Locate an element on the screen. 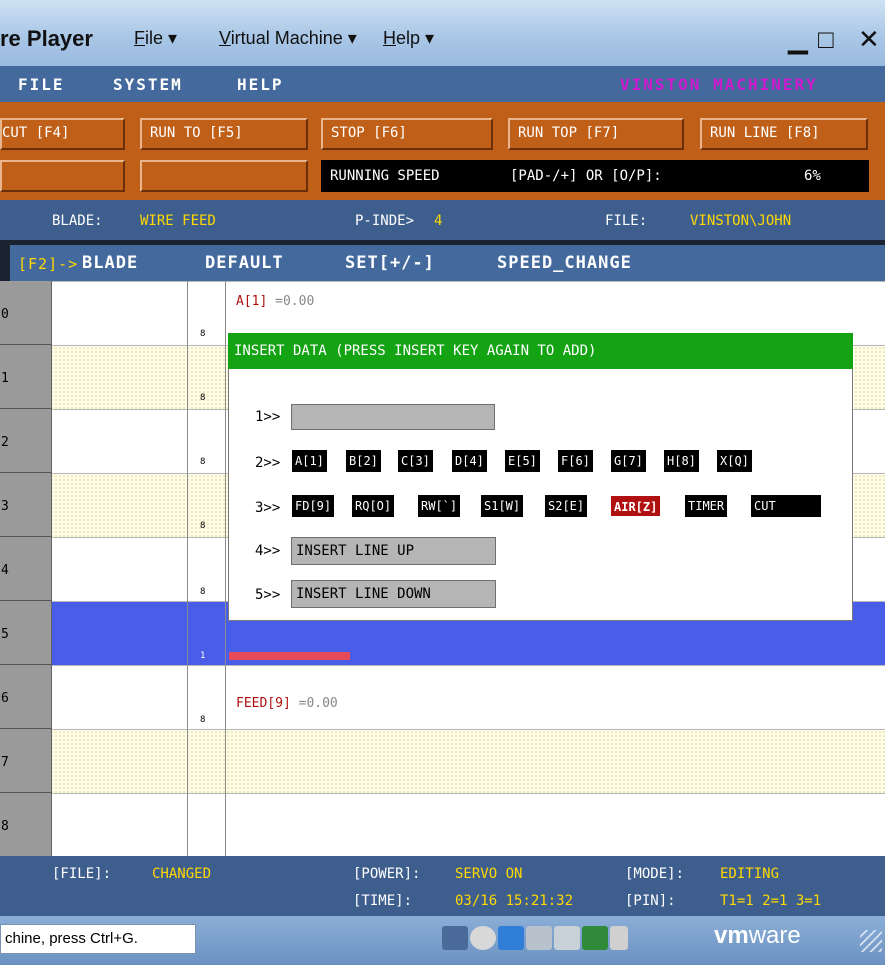 The width and height of the screenshot is (885, 965). cut-button: CUT [F4] is located at coordinates (62, 134).